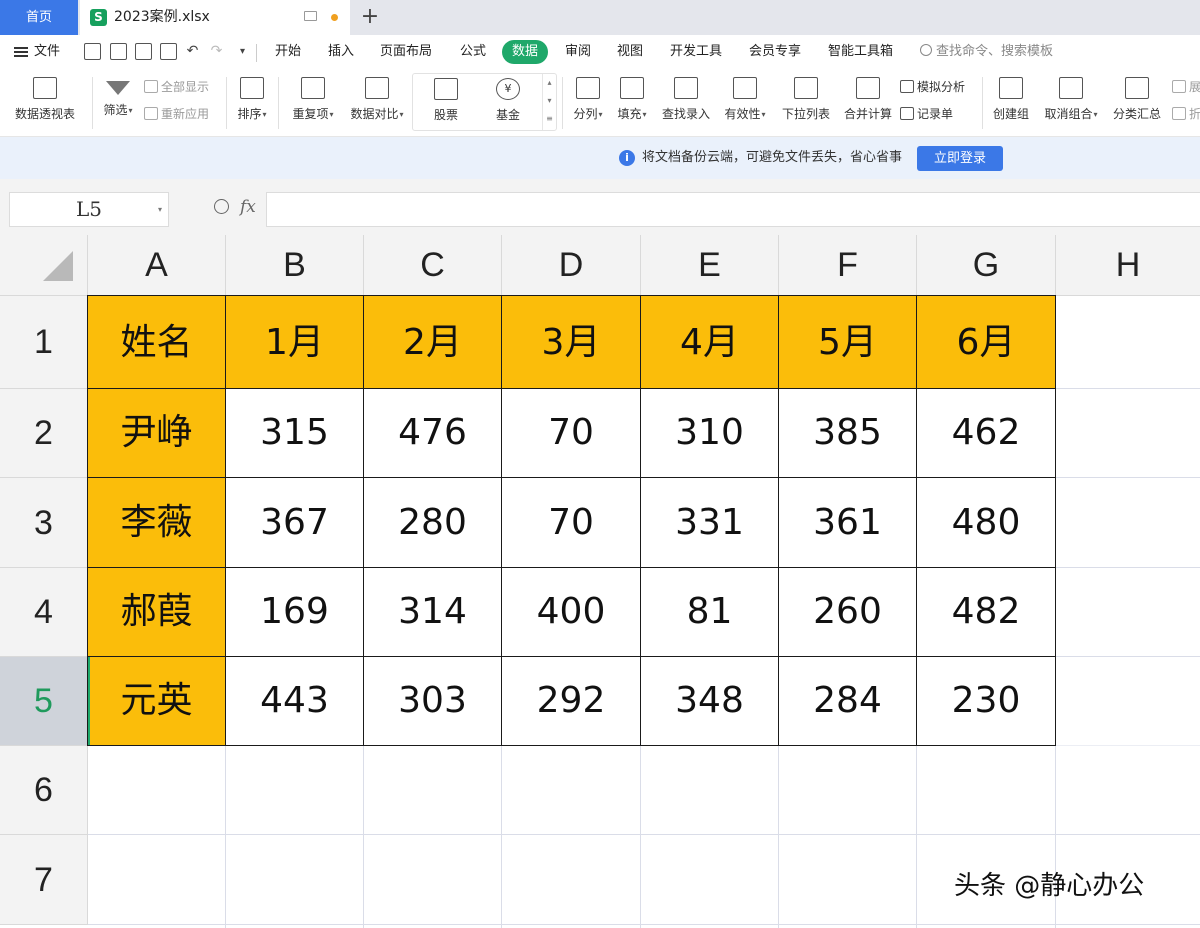 Image resolution: width=1200 pixels, height=928 pixels. Describe the element at coordinates (473, 52) in the screenshot. I see `menu-tab-formula: 公式` at that location.